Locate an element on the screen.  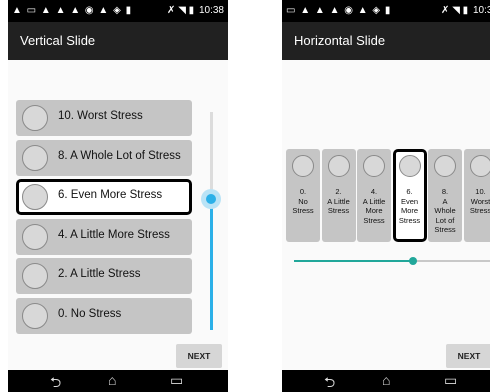
vertical-slider-thumb is located at coordinates (211, 199).